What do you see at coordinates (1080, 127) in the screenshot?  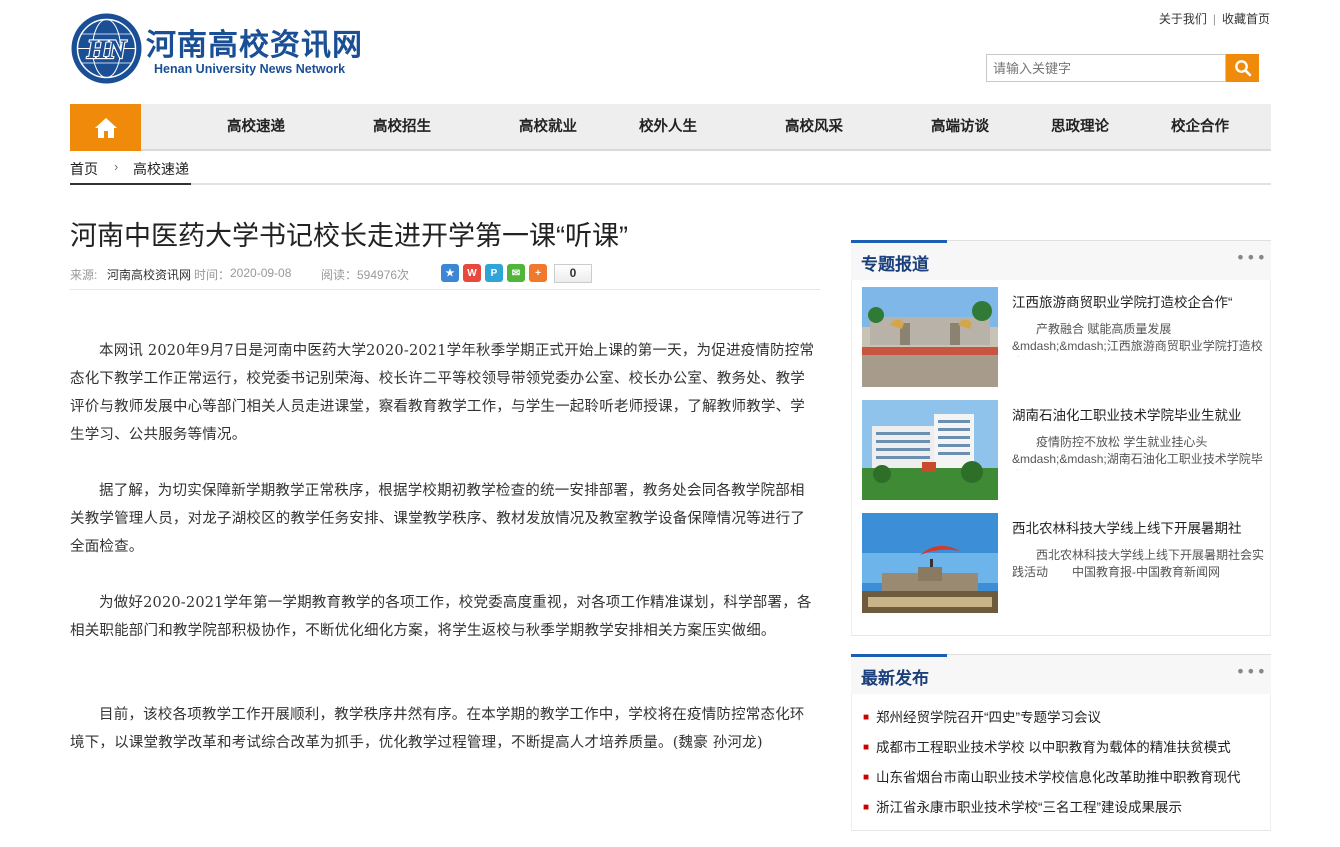 I see `nav-item-sizheng-lilun: 思政理论` at bounding box center [1080, 127].